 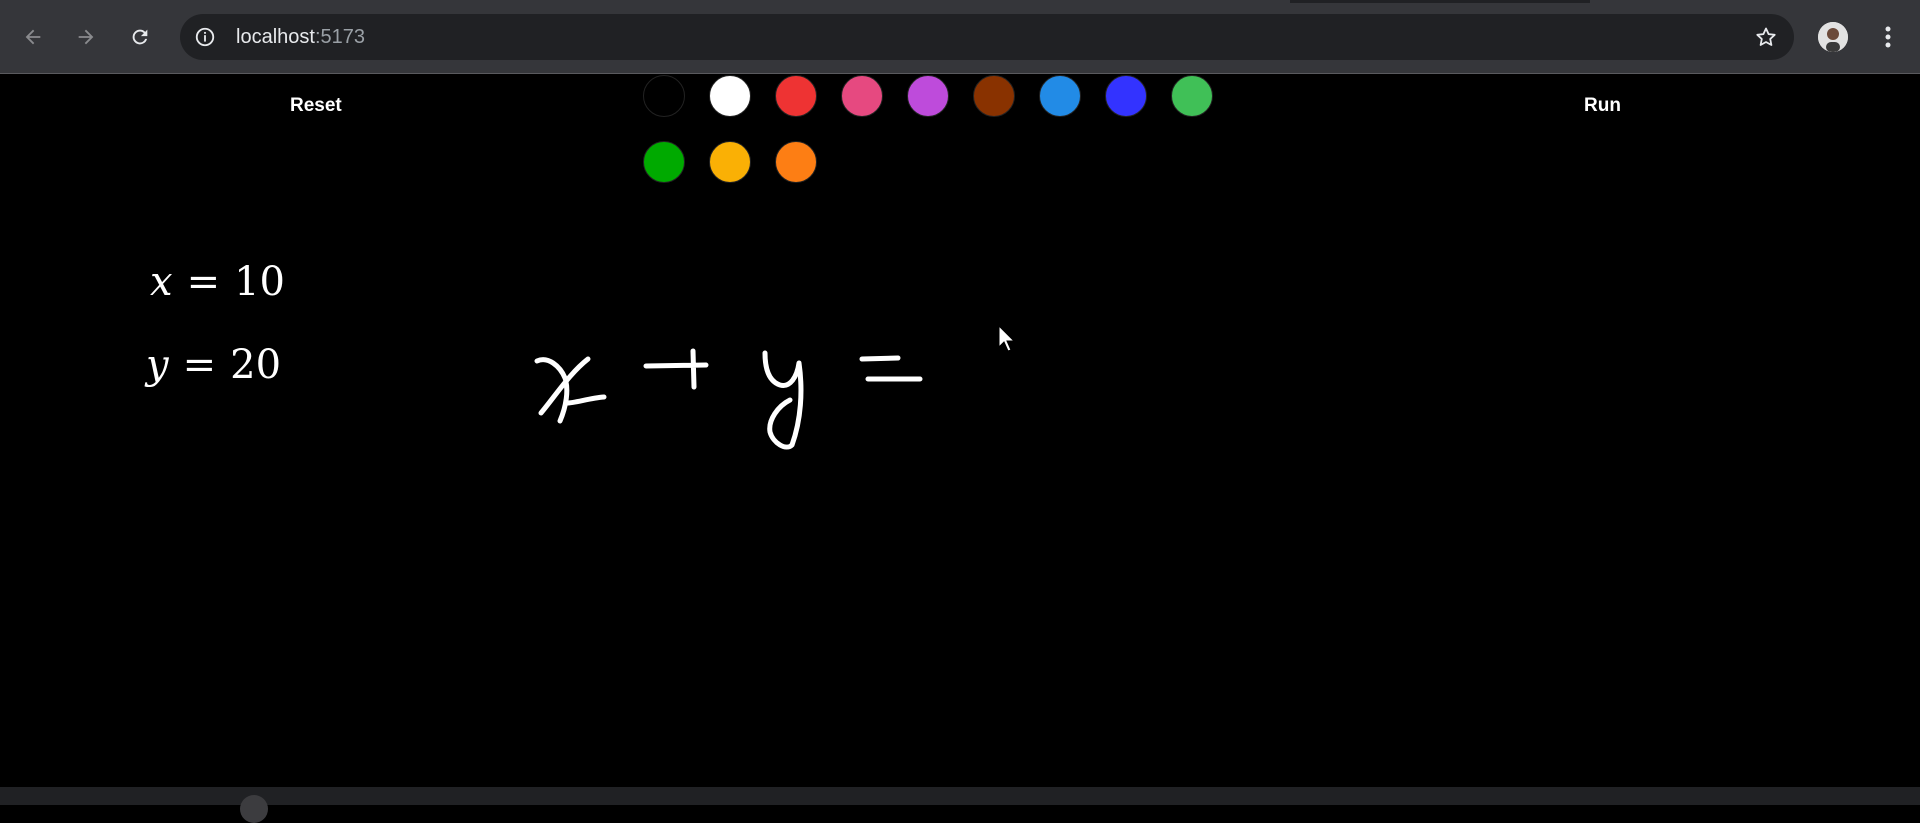 What do you see at coordinates (570, 390) in the screenshot?
I see `handwritten-x-stroke` at bounding box center [570, 390].